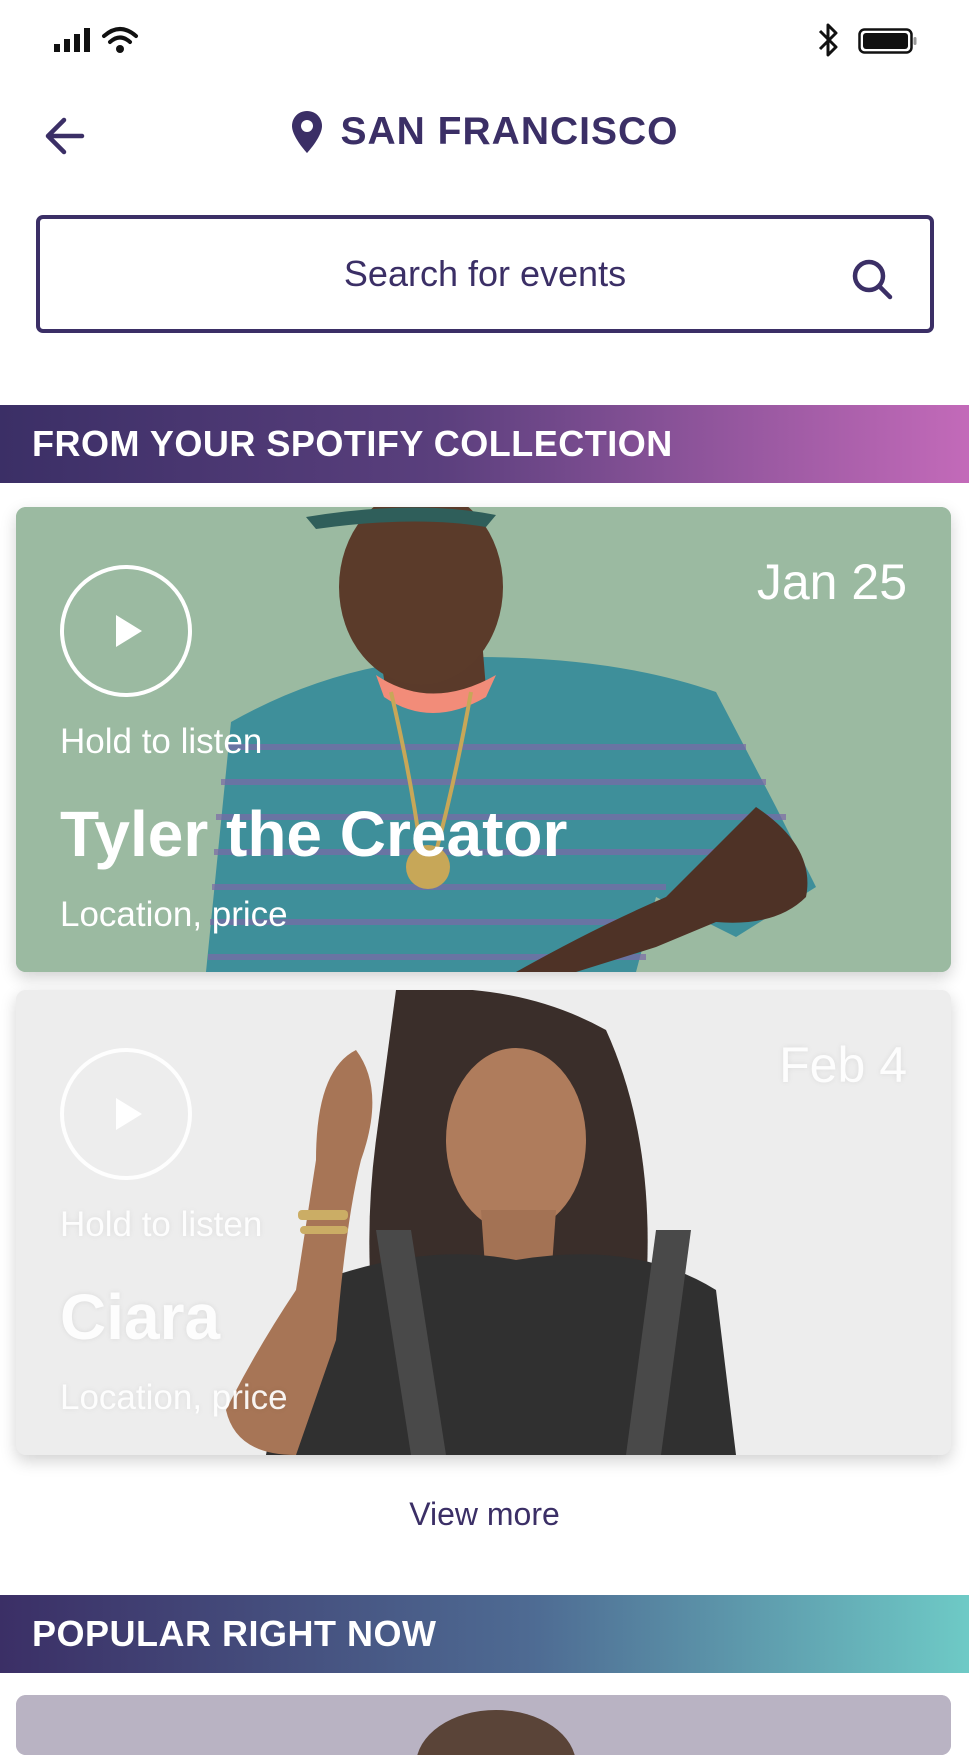  What do you see at coordinates (843, 1065) in the screenshot?
I see `event-date: Feb 4` at bounding box center [843, 1065].